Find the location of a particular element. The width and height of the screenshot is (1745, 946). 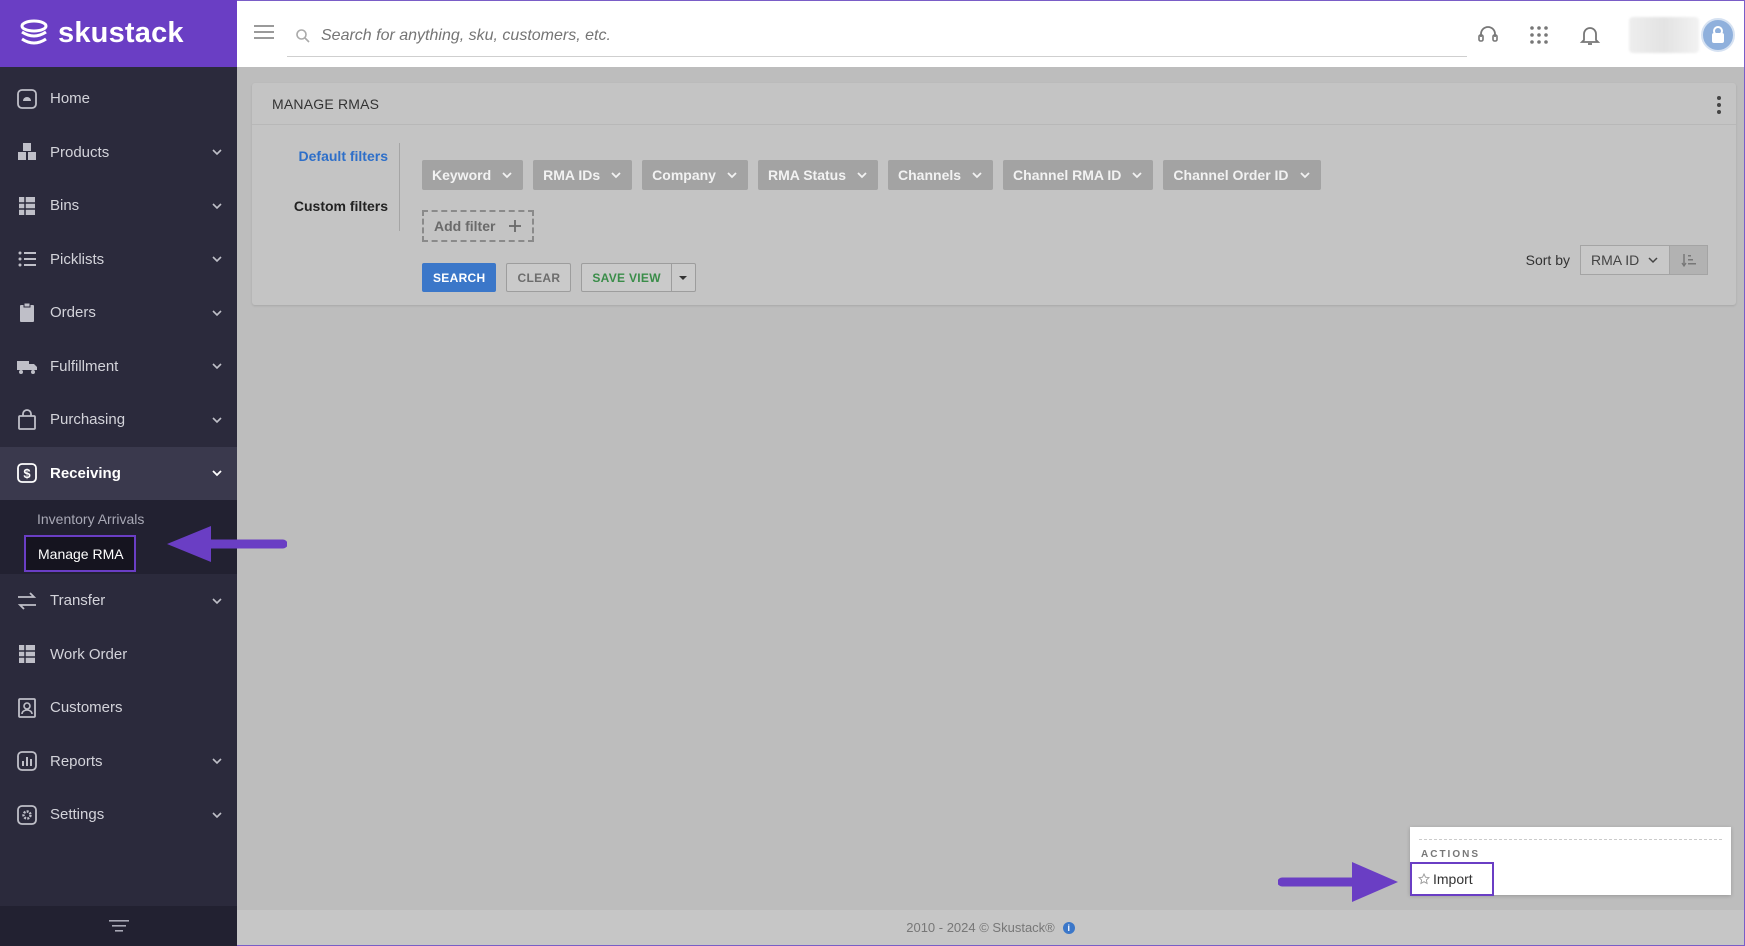

brand-name: skustack is located at coordinates (121, 33).